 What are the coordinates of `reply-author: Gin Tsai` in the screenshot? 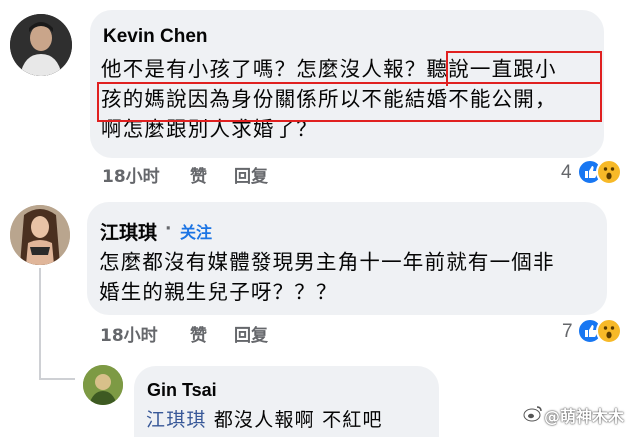 It's located at (182, 390).